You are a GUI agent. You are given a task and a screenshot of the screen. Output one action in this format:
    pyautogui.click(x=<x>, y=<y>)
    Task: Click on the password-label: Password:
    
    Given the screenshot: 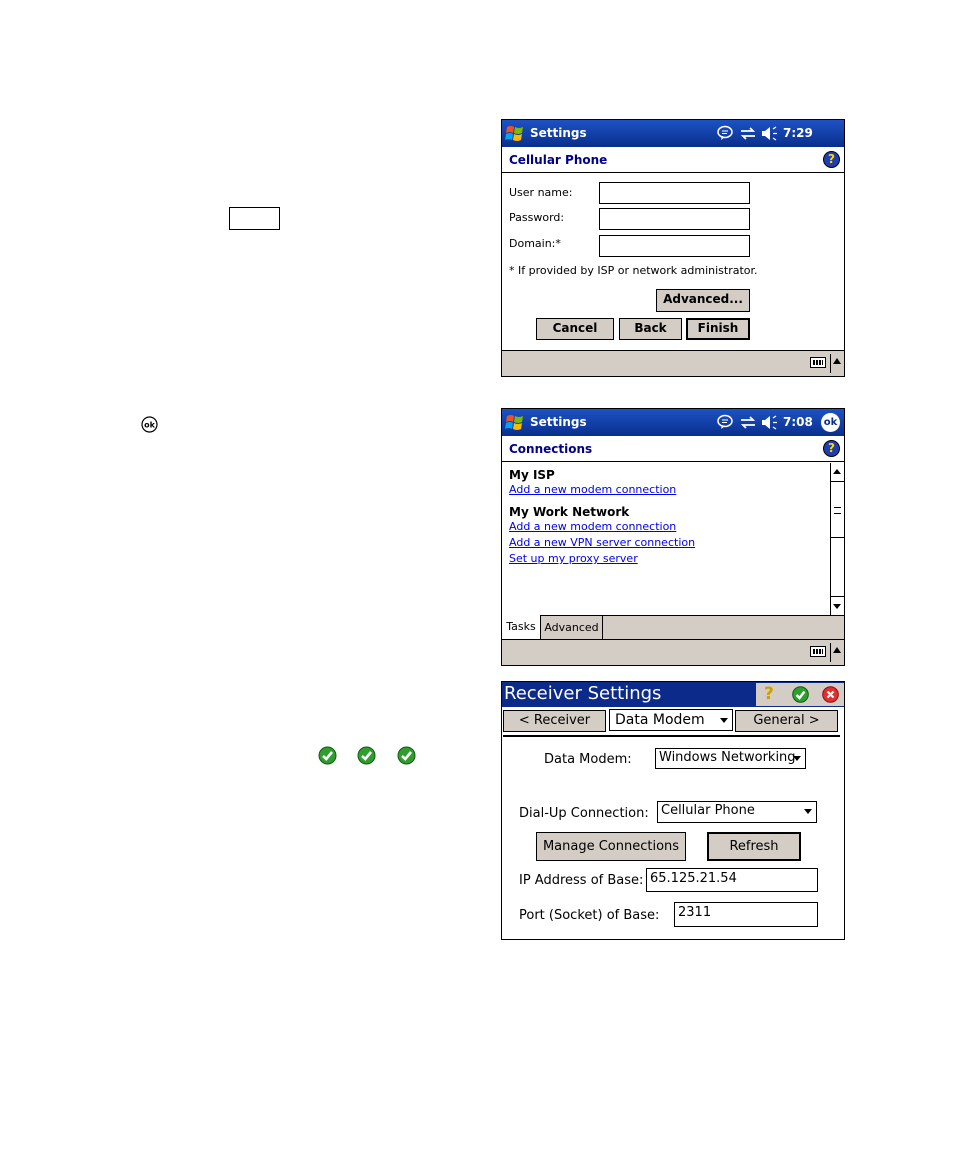 What is the action you would take?
    pyautogui.click(x=537, y=217)
    